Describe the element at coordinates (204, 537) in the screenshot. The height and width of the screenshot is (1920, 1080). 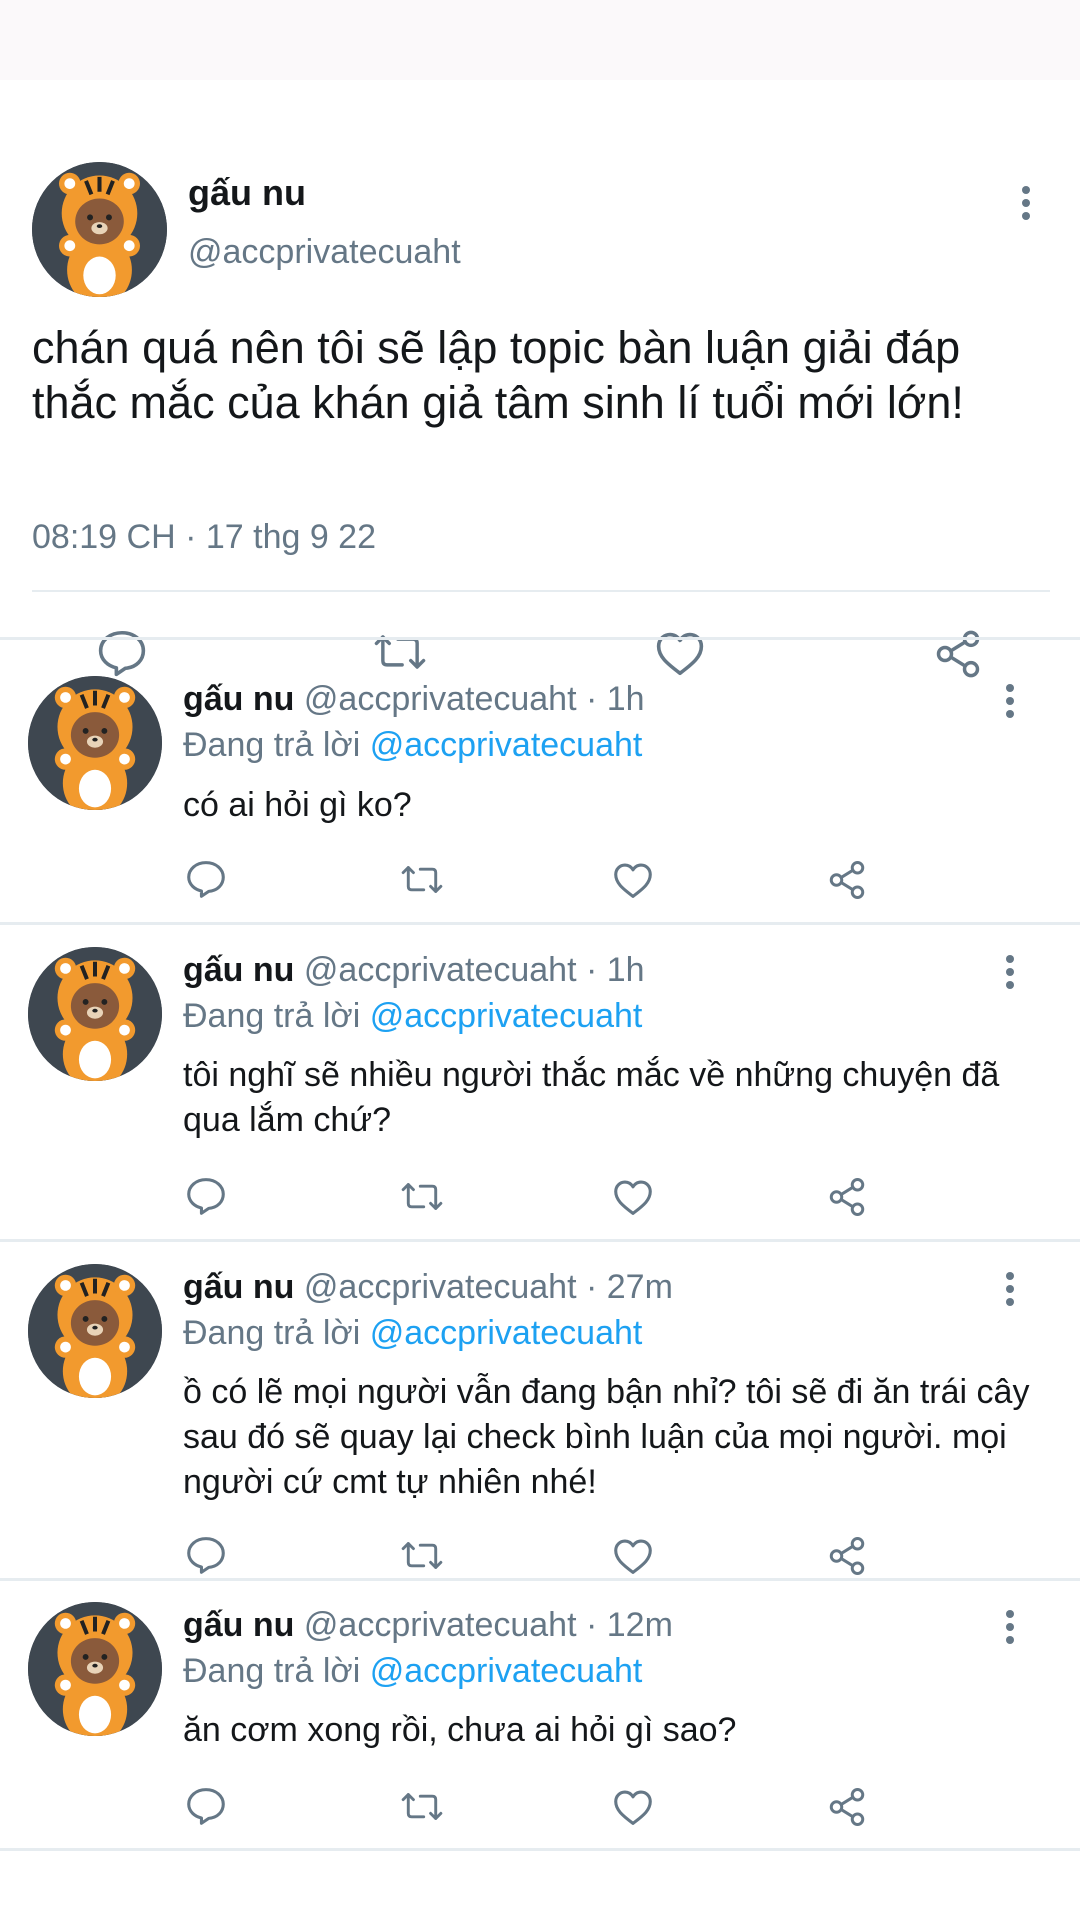
I see `tweet-timestamp: 08:19 CH · 17 thg 9 22` at that location.